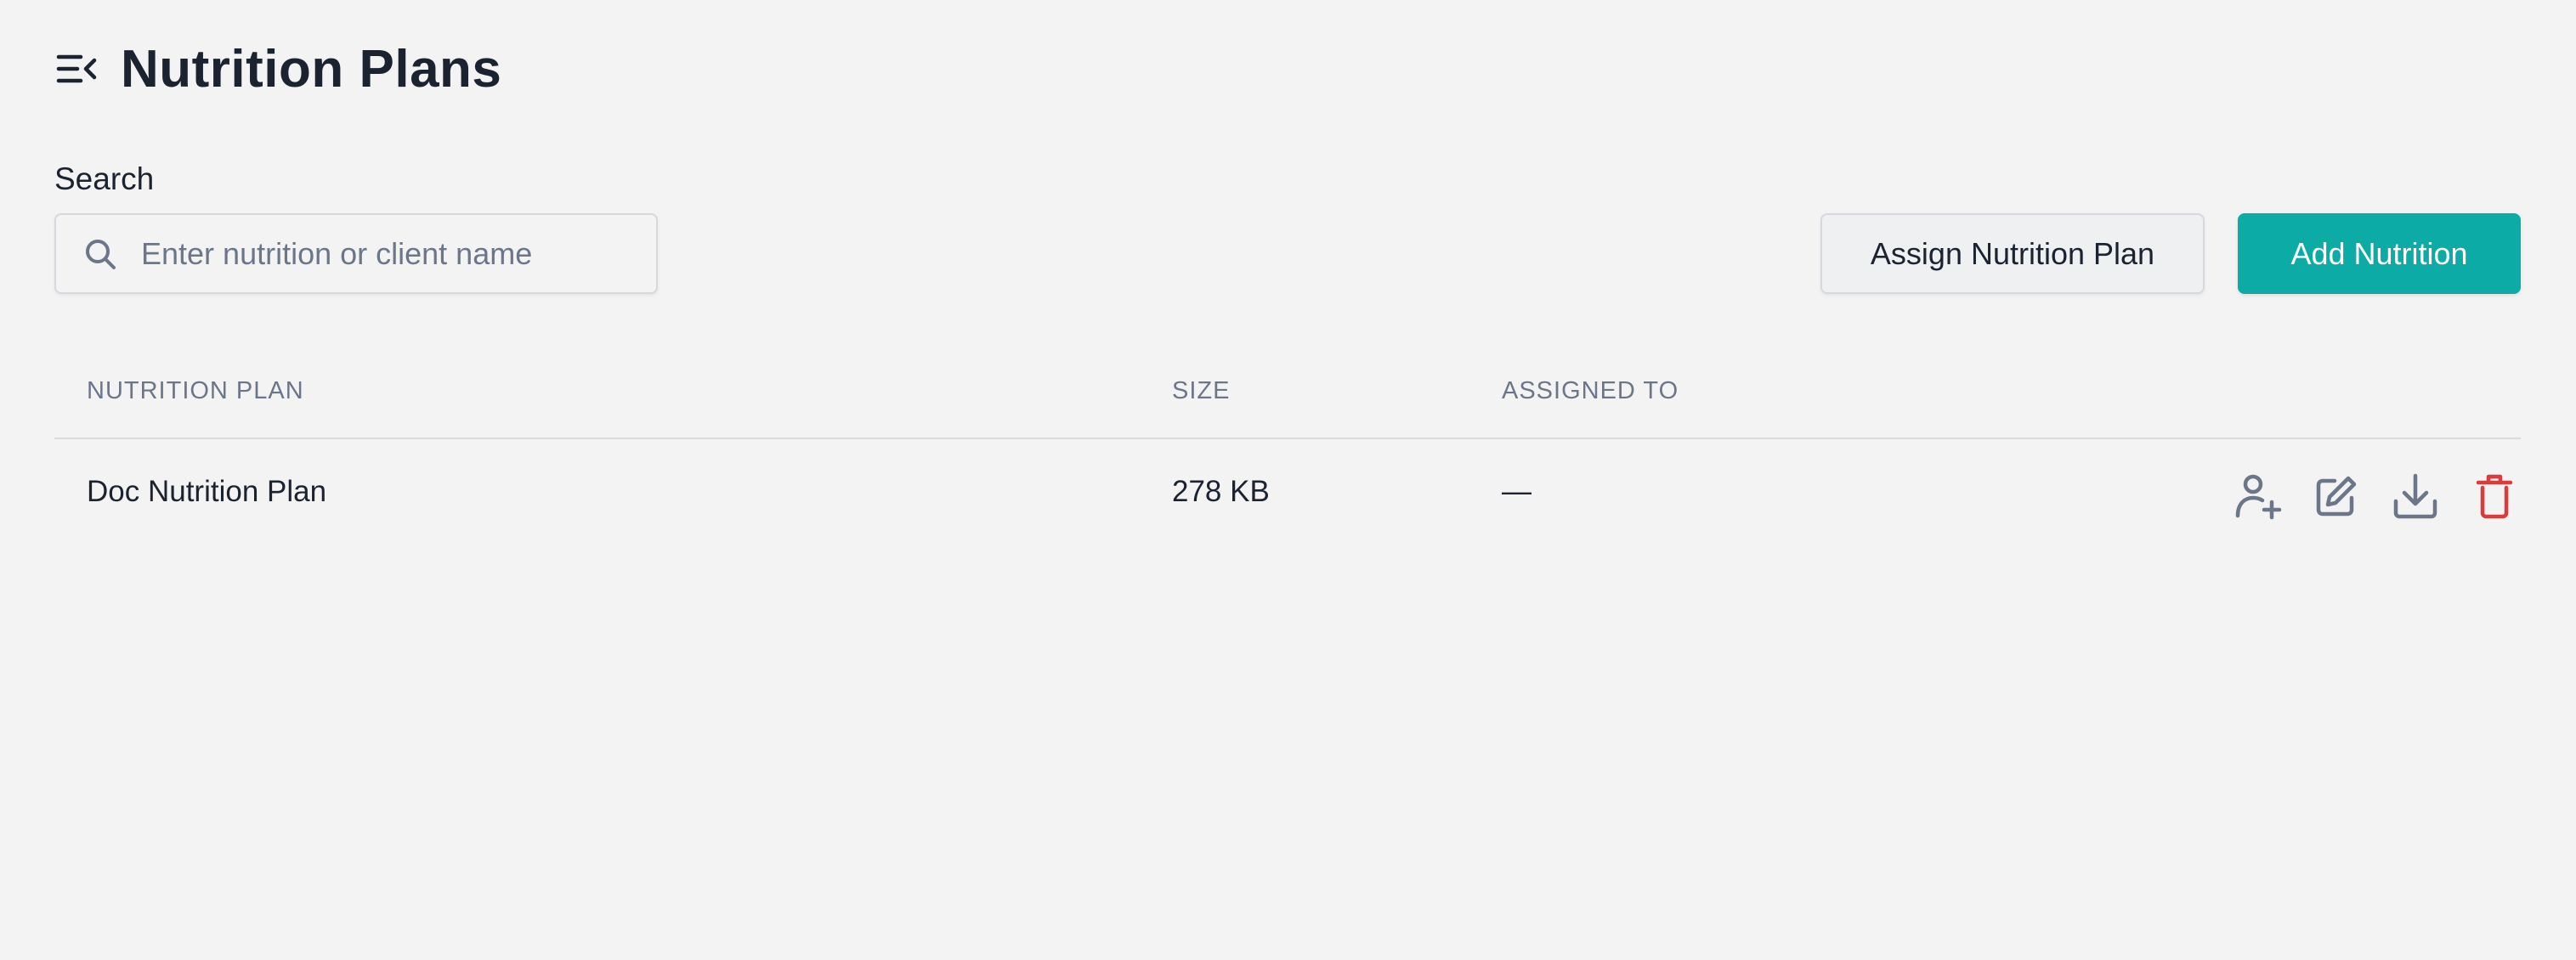 The height and width of the screenshot is (960, 2576). Describe the element at coordinates (1590, 391) in the screenshot. I see `column-header-assigned-to: ASSIGNED TO` at that location.